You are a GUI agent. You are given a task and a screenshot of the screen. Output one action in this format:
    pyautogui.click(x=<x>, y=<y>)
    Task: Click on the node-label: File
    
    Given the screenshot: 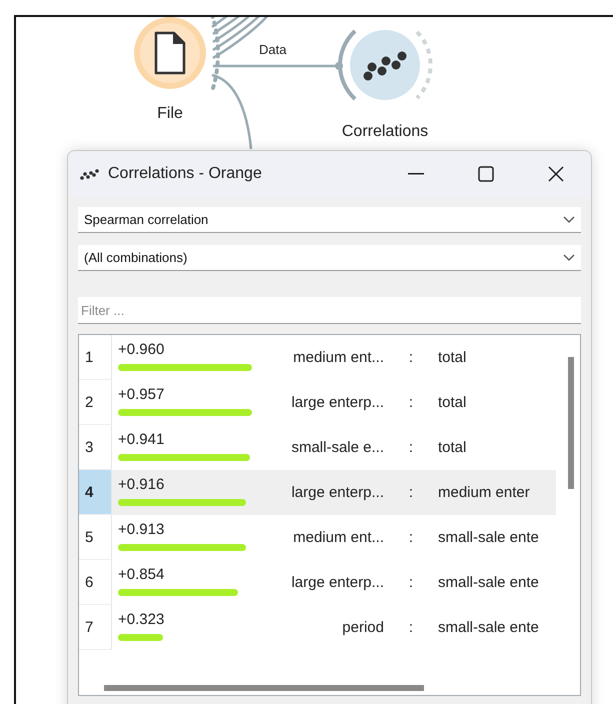 What is the action you would take?
    pyautogui.click(x=170, y=114)
    